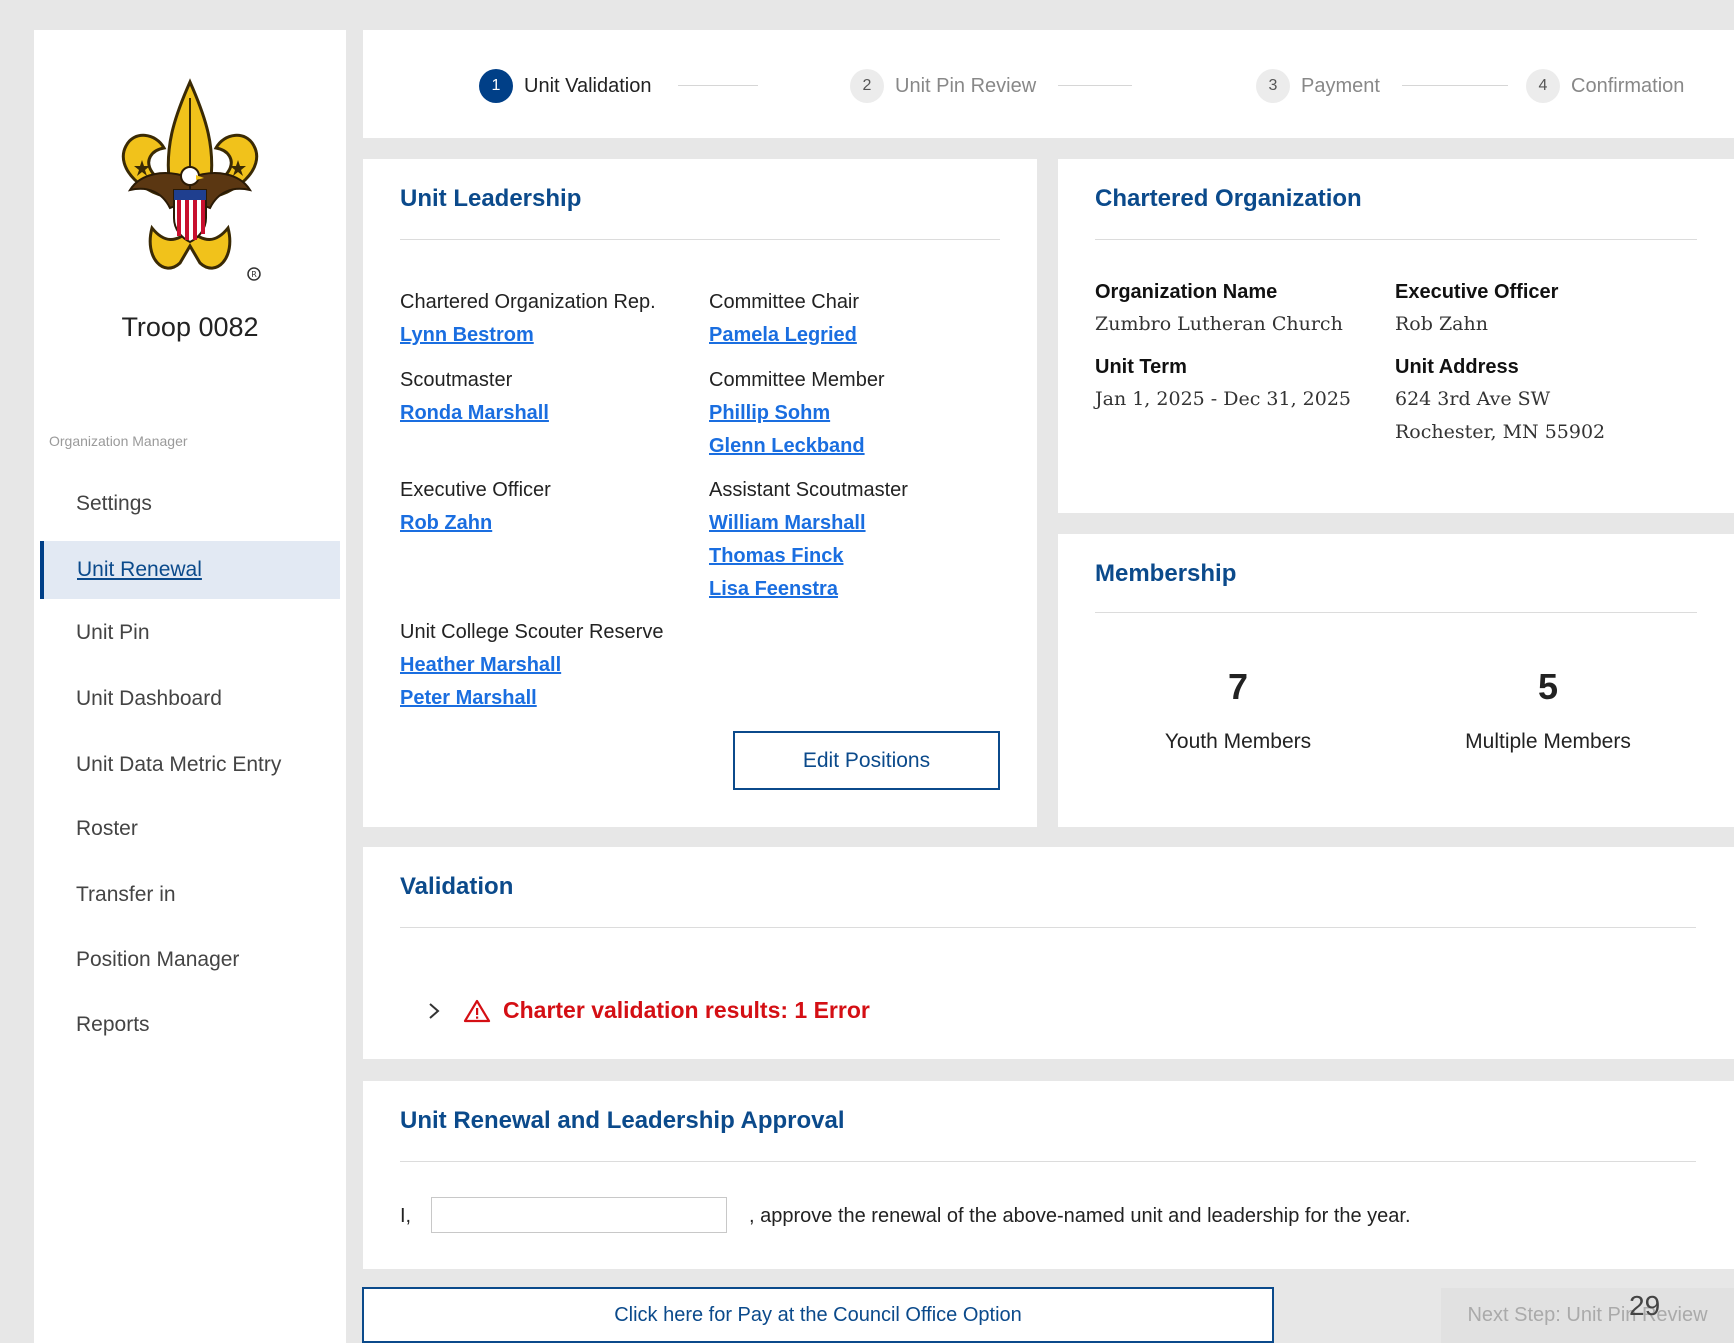 The height and width of the screenshot is (1343, 1734). What do you see at coordinates (114, 503) in the screenshot?
I see `sidebar-item-label: Settings` at bounding box center [114, 503].